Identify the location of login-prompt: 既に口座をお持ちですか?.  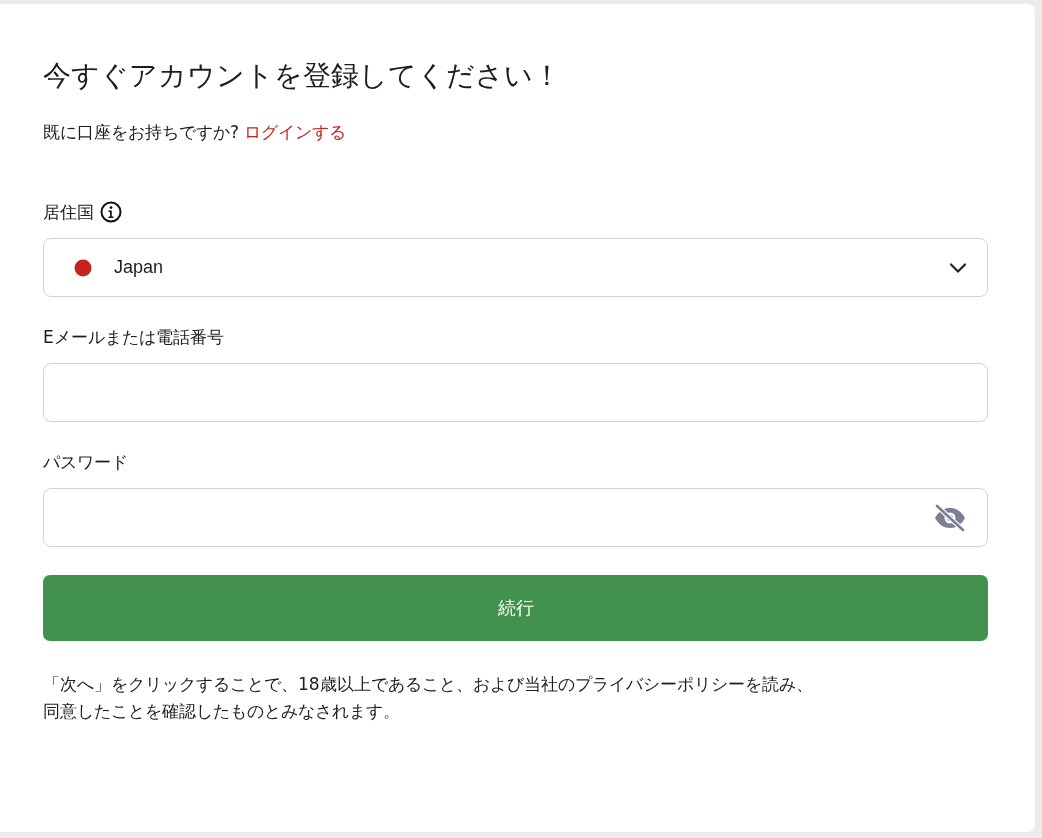
(141, 132).